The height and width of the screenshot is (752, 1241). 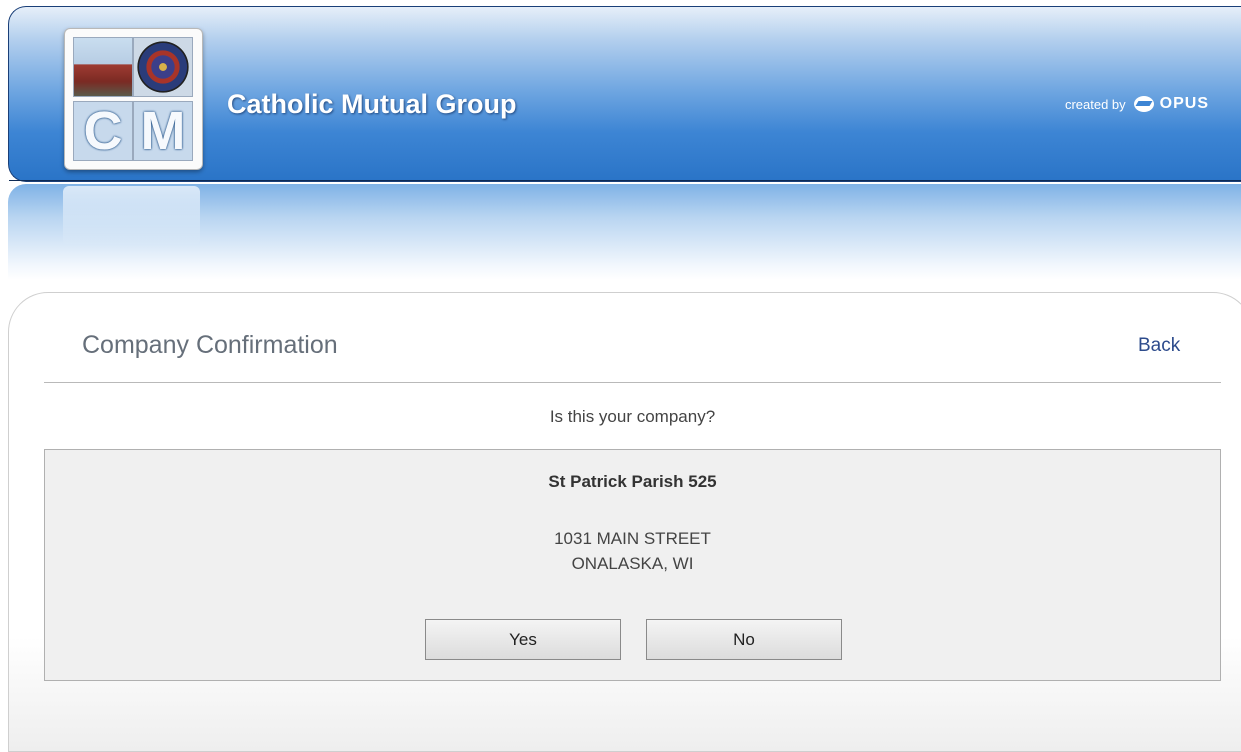 What do you see at coordinates (1095, 104) in the screenshot?
I see `credit-prefix: created by` at bounding box center [1095, 104].